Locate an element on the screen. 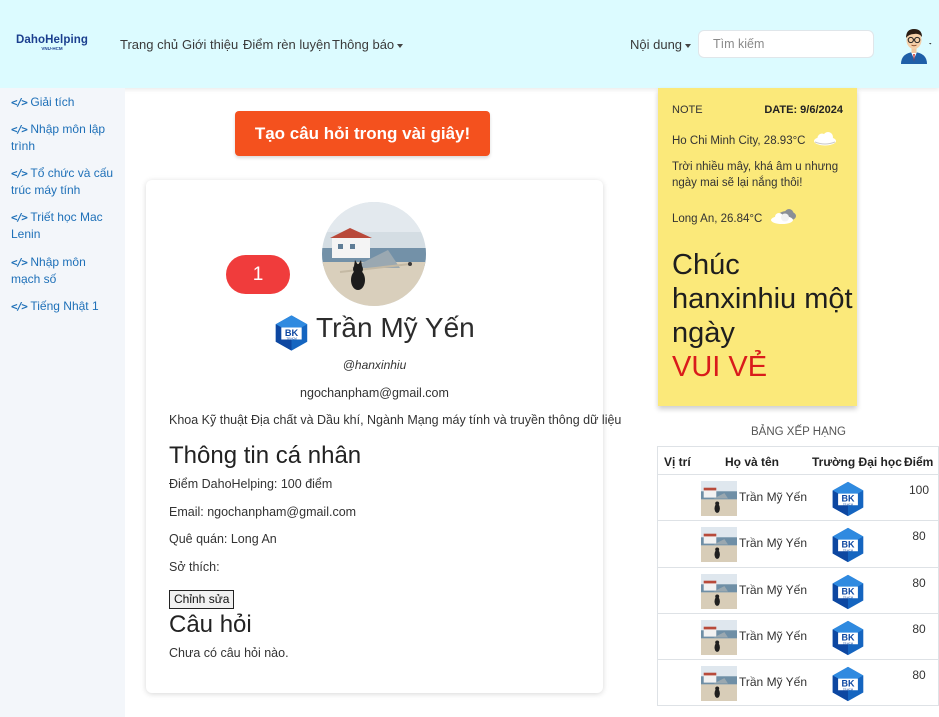  nav-about: Giới thiệu is located at coordinates (210, 44).